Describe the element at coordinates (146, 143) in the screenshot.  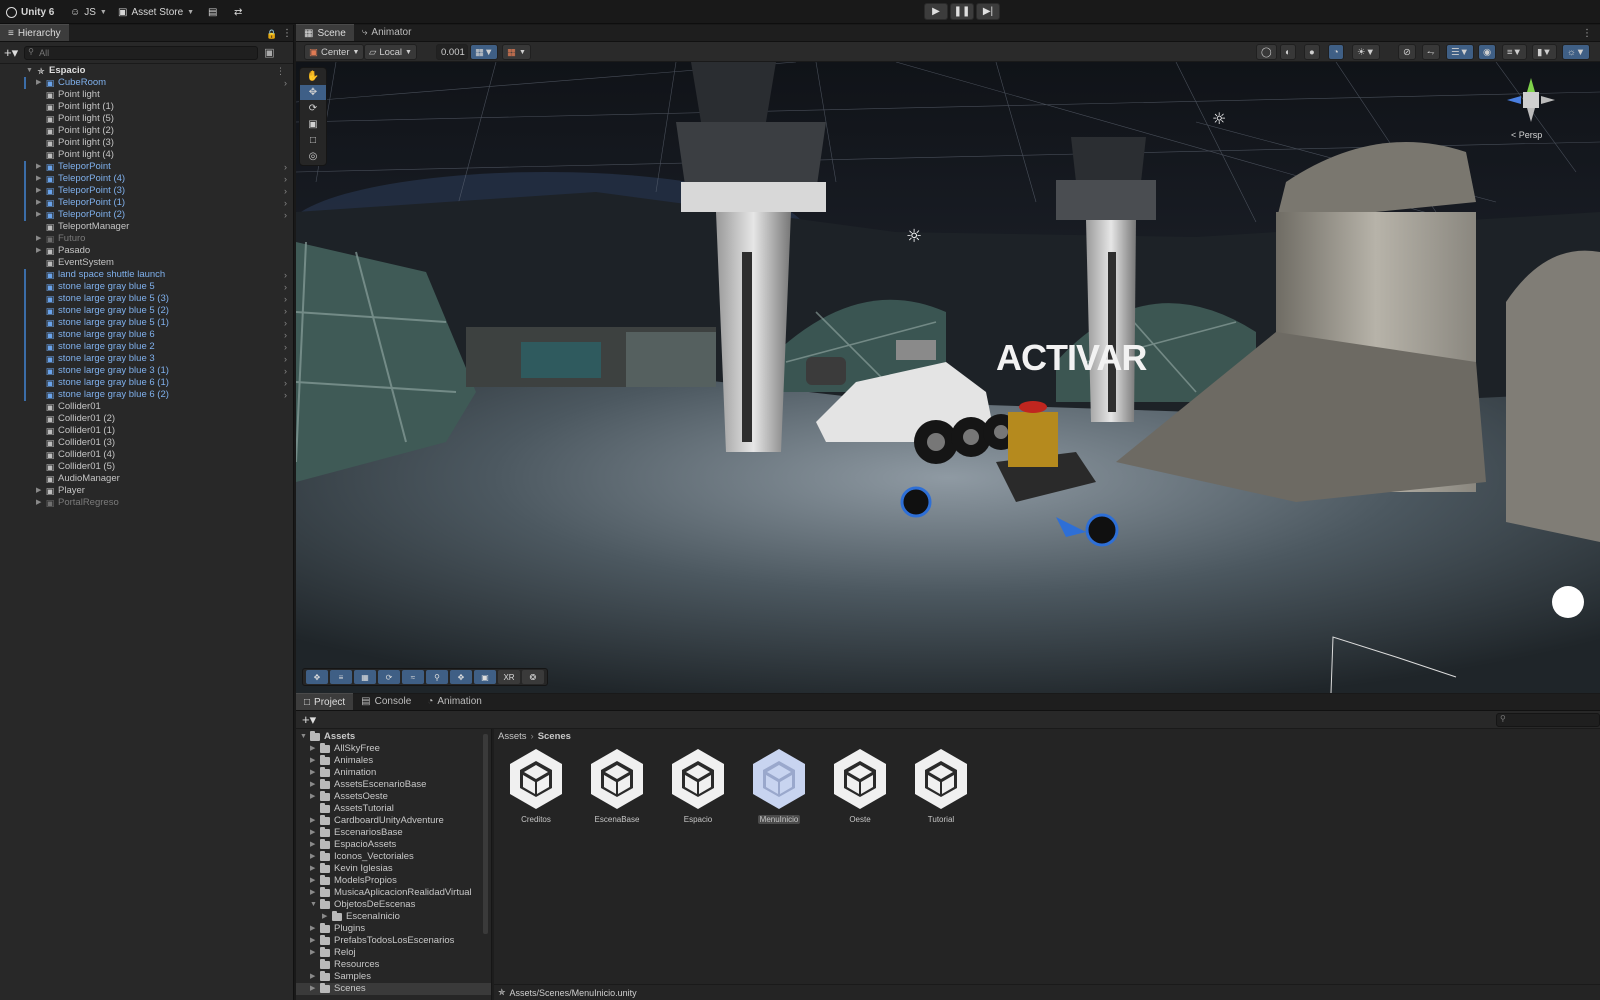
I see `hierarchy-item: ▣ Point light (3)` at that location.